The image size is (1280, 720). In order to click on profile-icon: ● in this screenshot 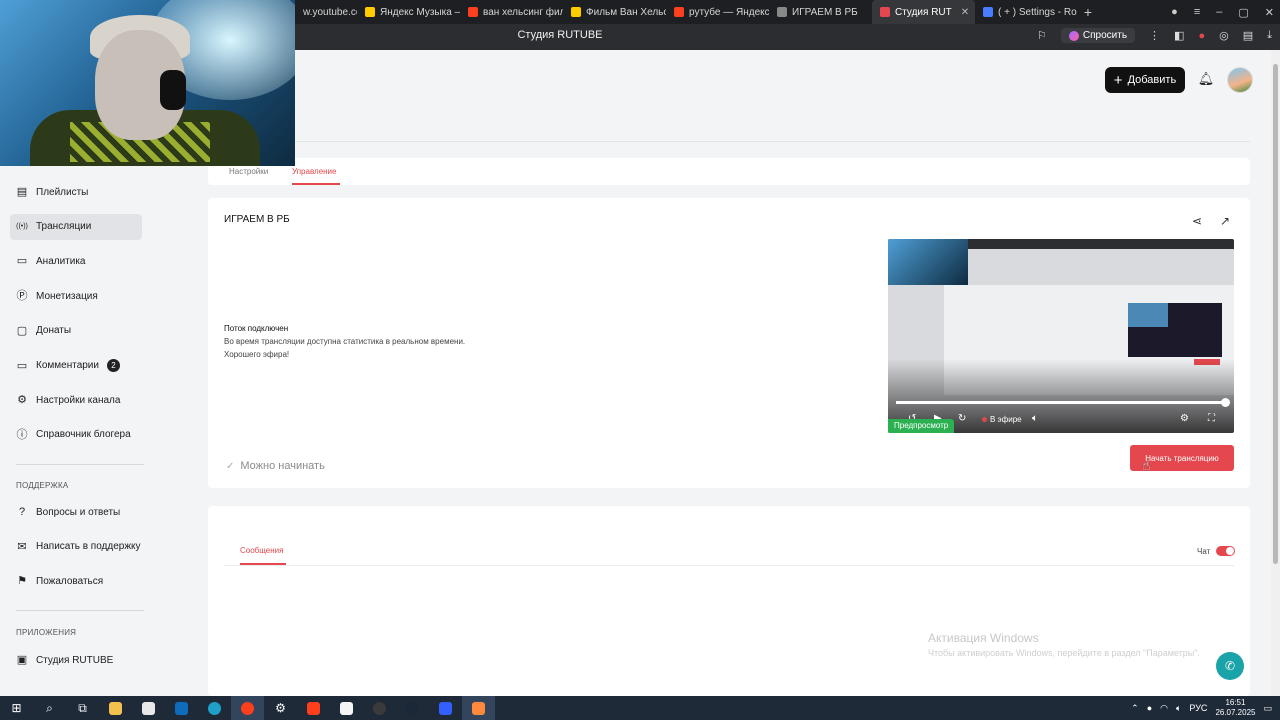, I will do `click(1174, 12)`.